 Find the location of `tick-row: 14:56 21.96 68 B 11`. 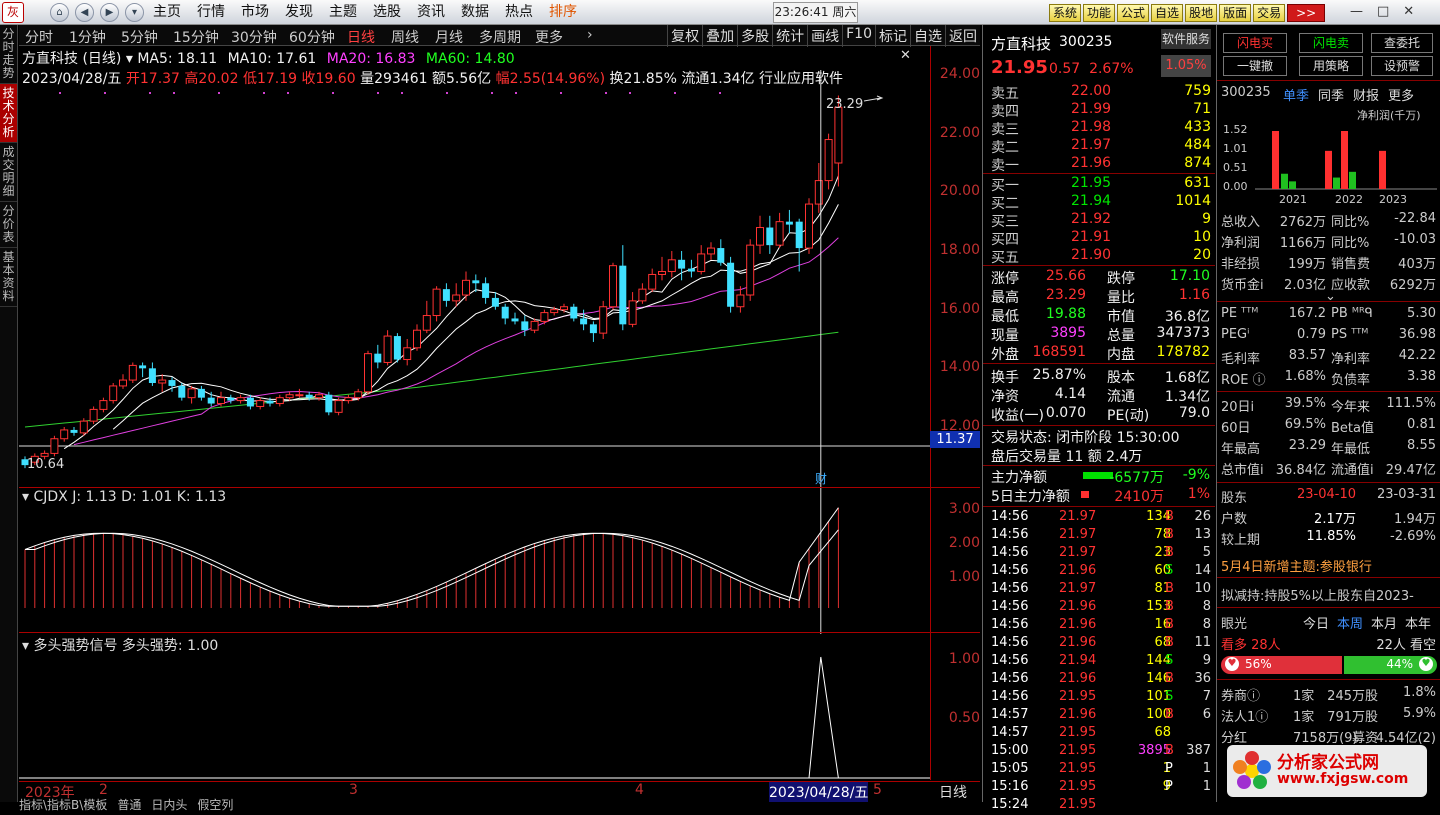

tick-row: 14:56 21.96 68 B 11 is located at coordinates (1099, 644).